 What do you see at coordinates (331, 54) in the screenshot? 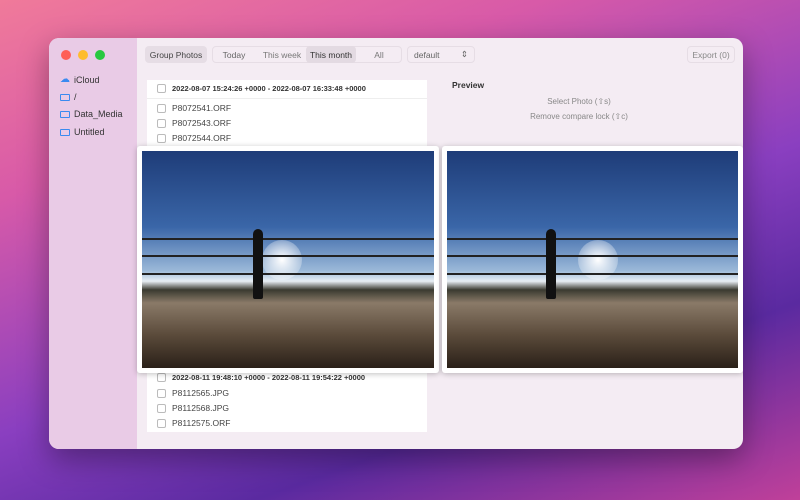
I see `tab-this-month: This month` at bounding box center [331, 54].